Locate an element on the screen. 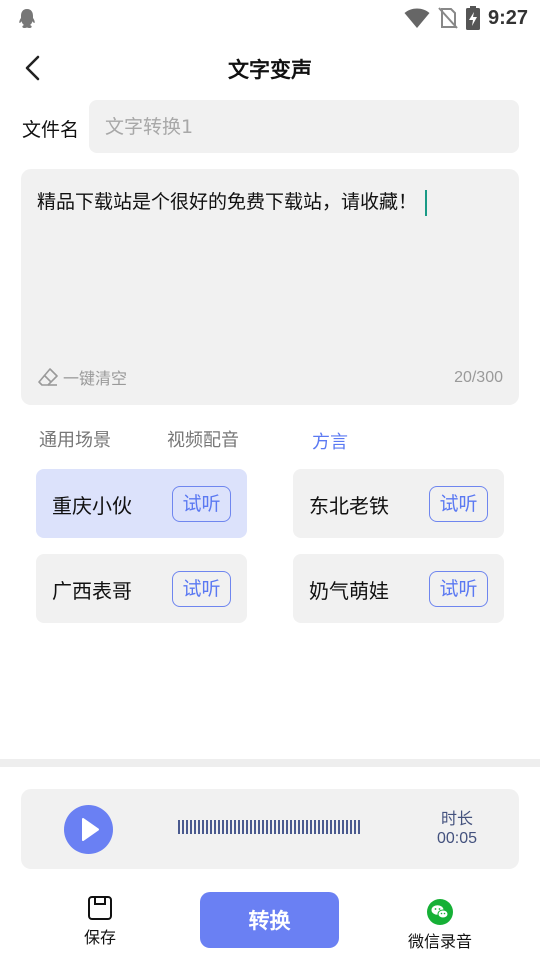 The height and width of the screenshot is (960, 540). status-bar: 9:27 is located at coordinates (270, 18).